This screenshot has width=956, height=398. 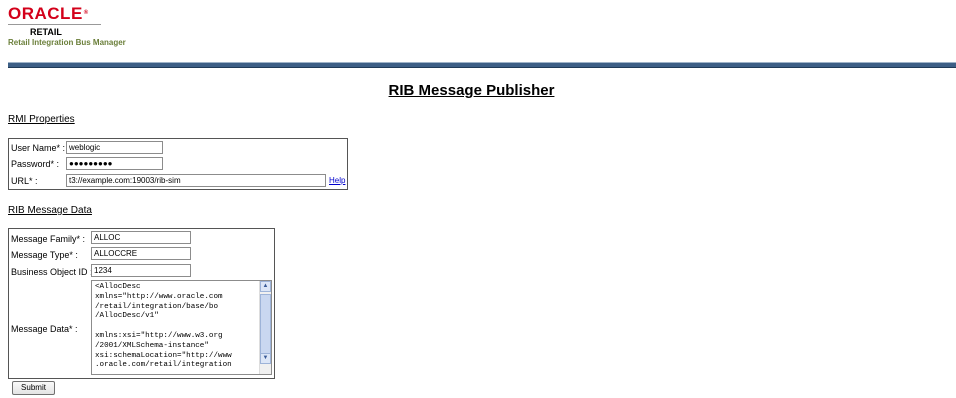 I want to click on password-input: ●●●●●●●●●, so click(x=114, y=163).